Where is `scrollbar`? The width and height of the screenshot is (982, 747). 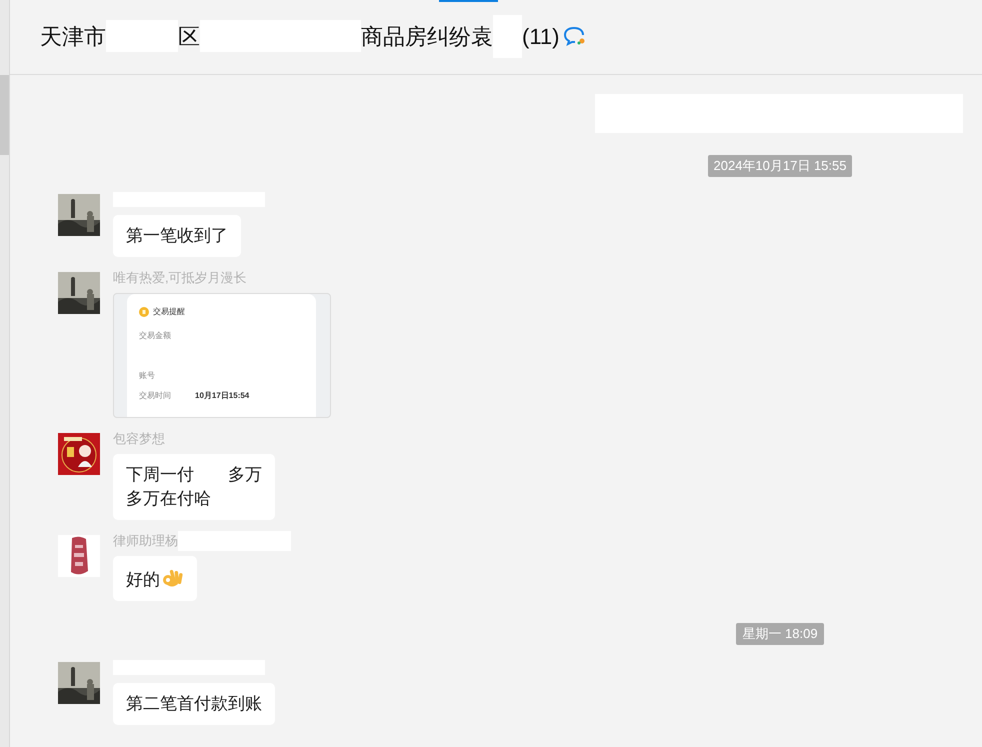
scrollbar is located at coordinates (5, 373).